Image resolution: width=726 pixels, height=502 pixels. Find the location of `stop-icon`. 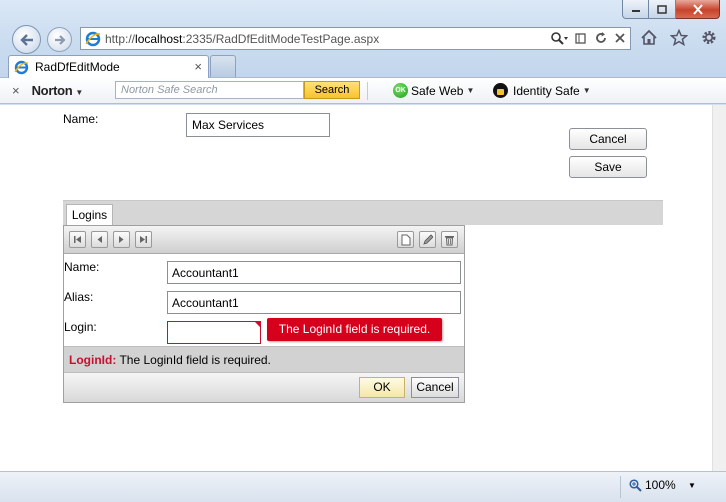

stop-icon is located at coordinates (620, 38).